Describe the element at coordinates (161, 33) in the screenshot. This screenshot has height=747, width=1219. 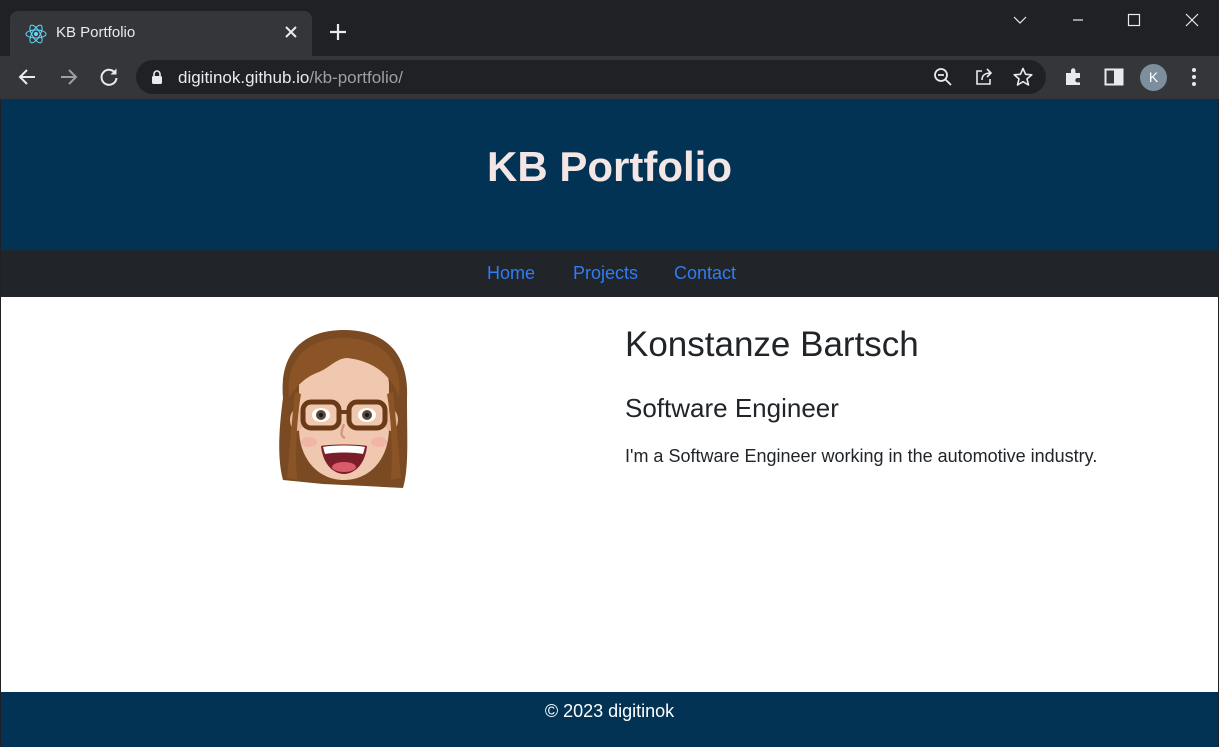
I see `browser-tab: KB Portfolio` at that location.